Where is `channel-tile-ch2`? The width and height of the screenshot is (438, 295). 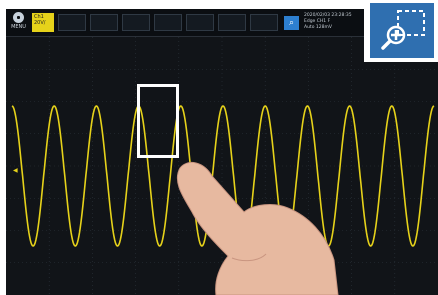 channel-tile-ch2 is located at coordinates (72, 22).